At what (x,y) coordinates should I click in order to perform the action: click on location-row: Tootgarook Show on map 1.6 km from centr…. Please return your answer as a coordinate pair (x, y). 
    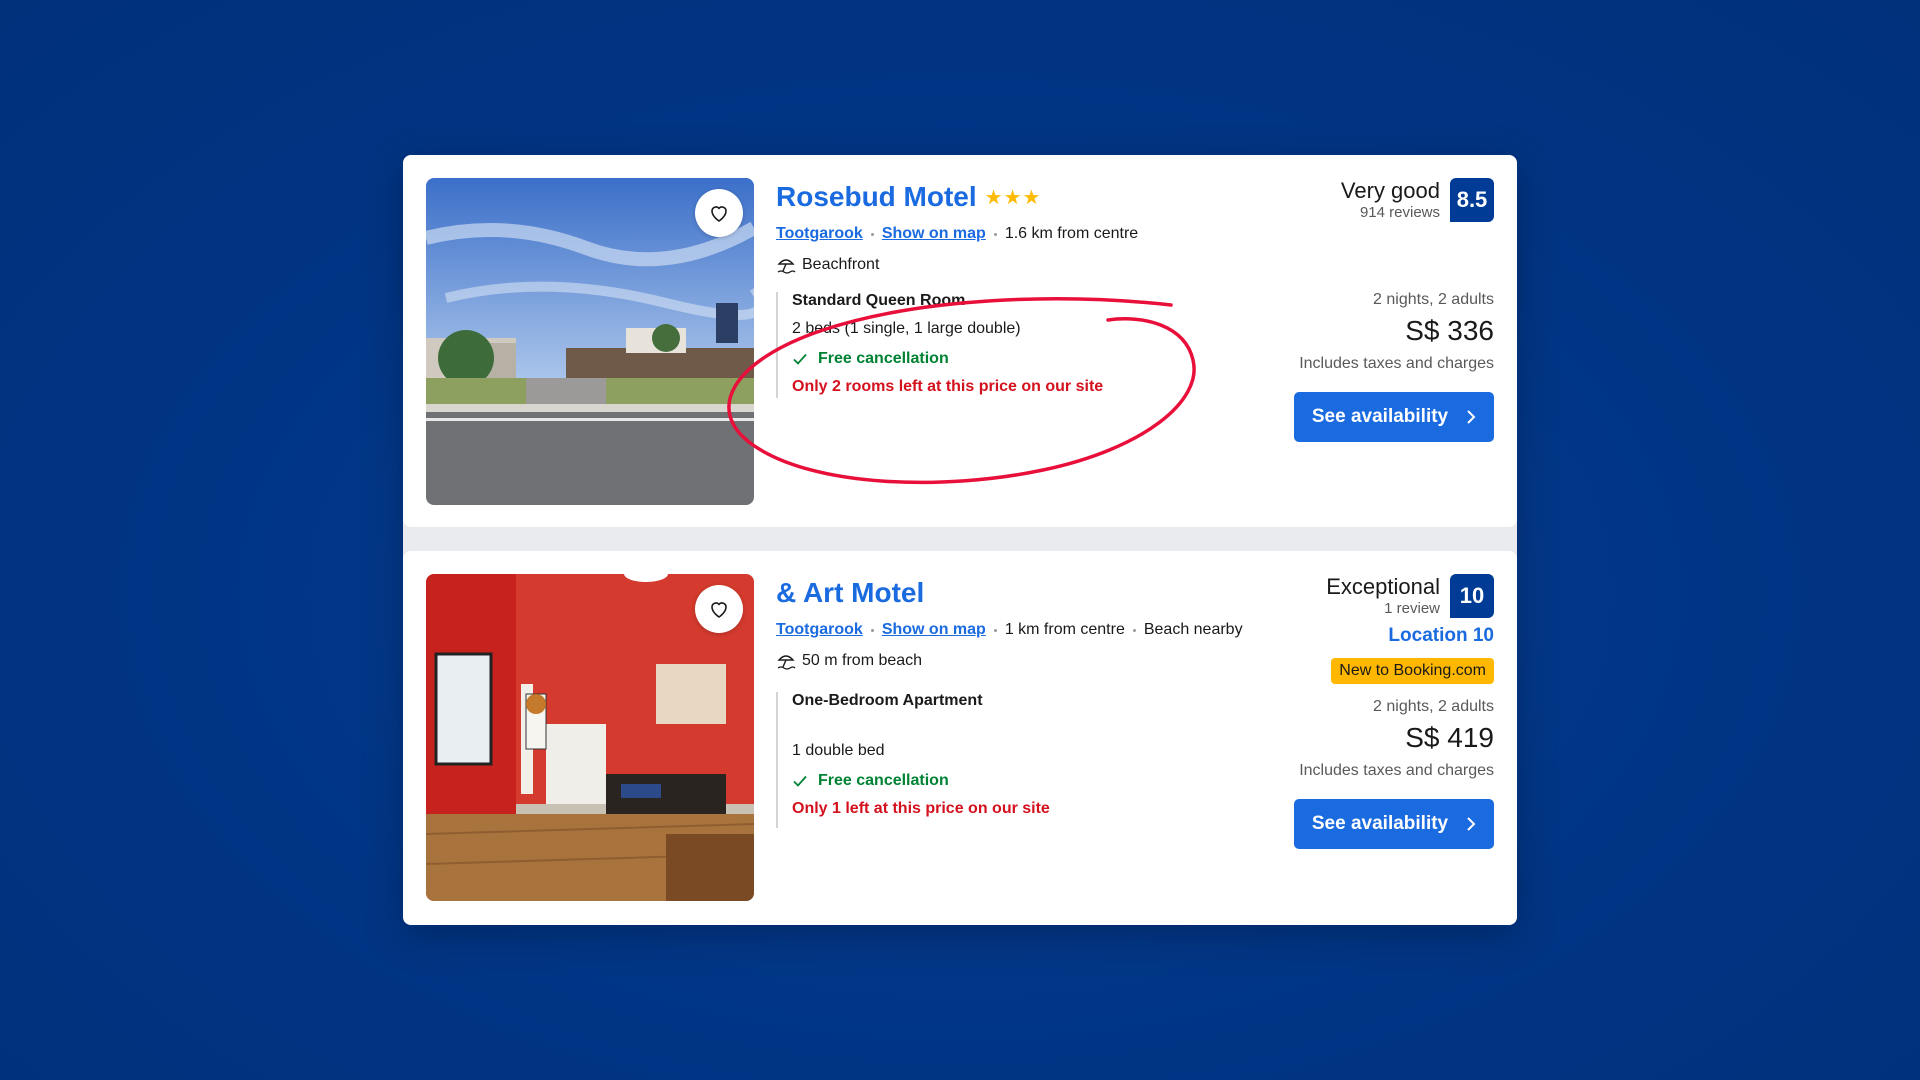
    Looking at the image, I should click on (957, 234).